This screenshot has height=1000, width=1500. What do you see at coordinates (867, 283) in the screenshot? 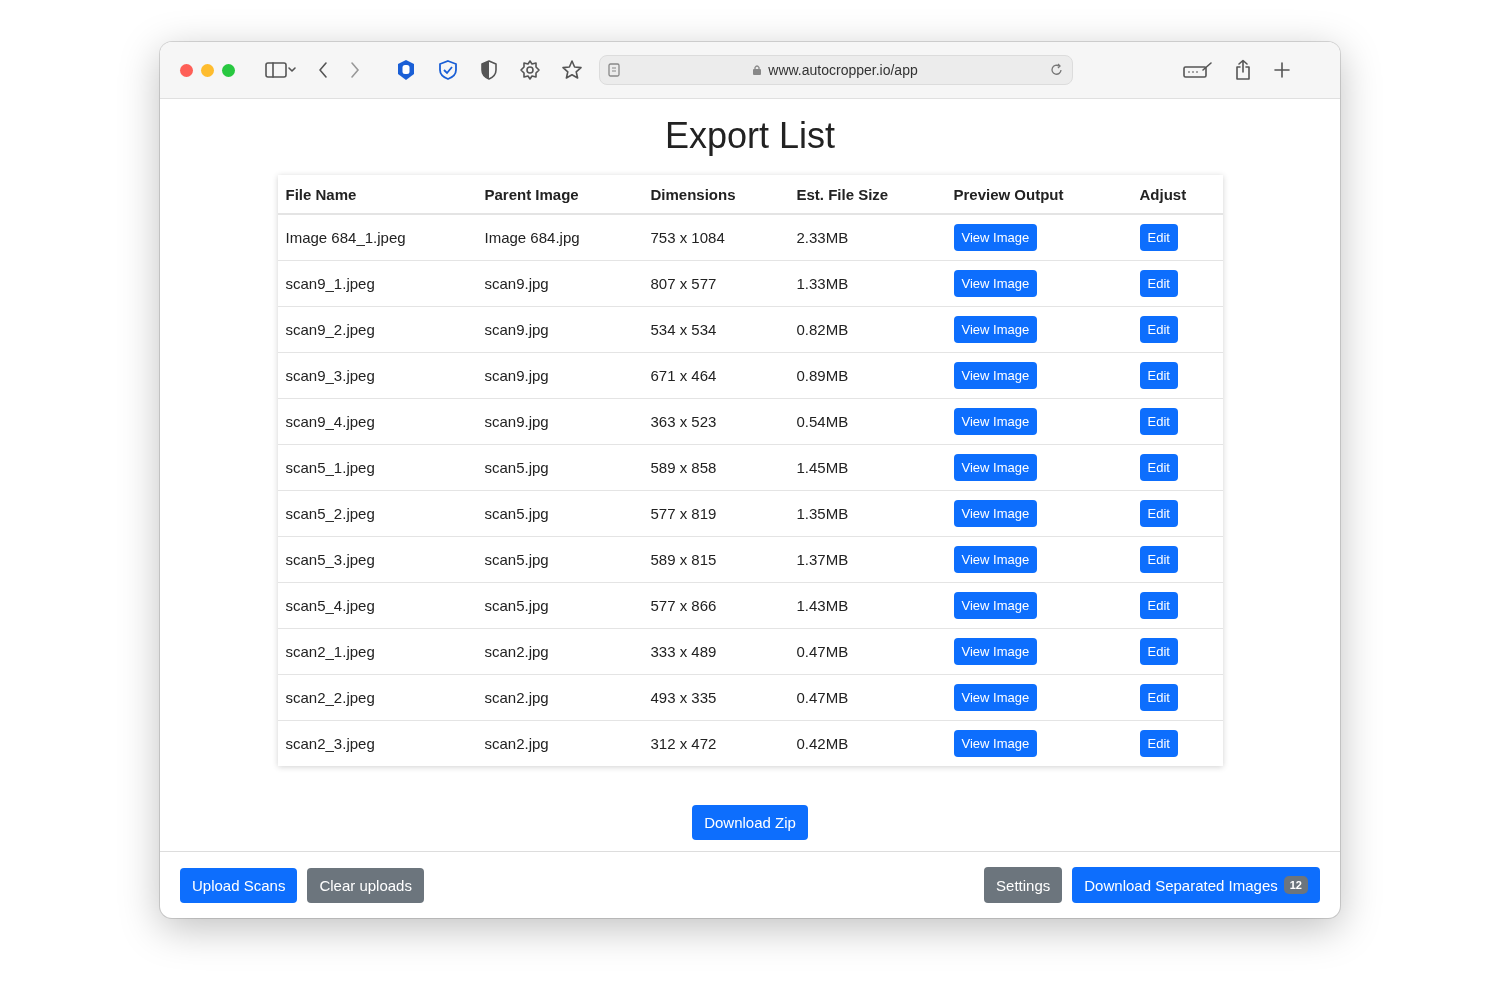
I see `table-cell: 1.33MB` at bounding box center [867, 283].